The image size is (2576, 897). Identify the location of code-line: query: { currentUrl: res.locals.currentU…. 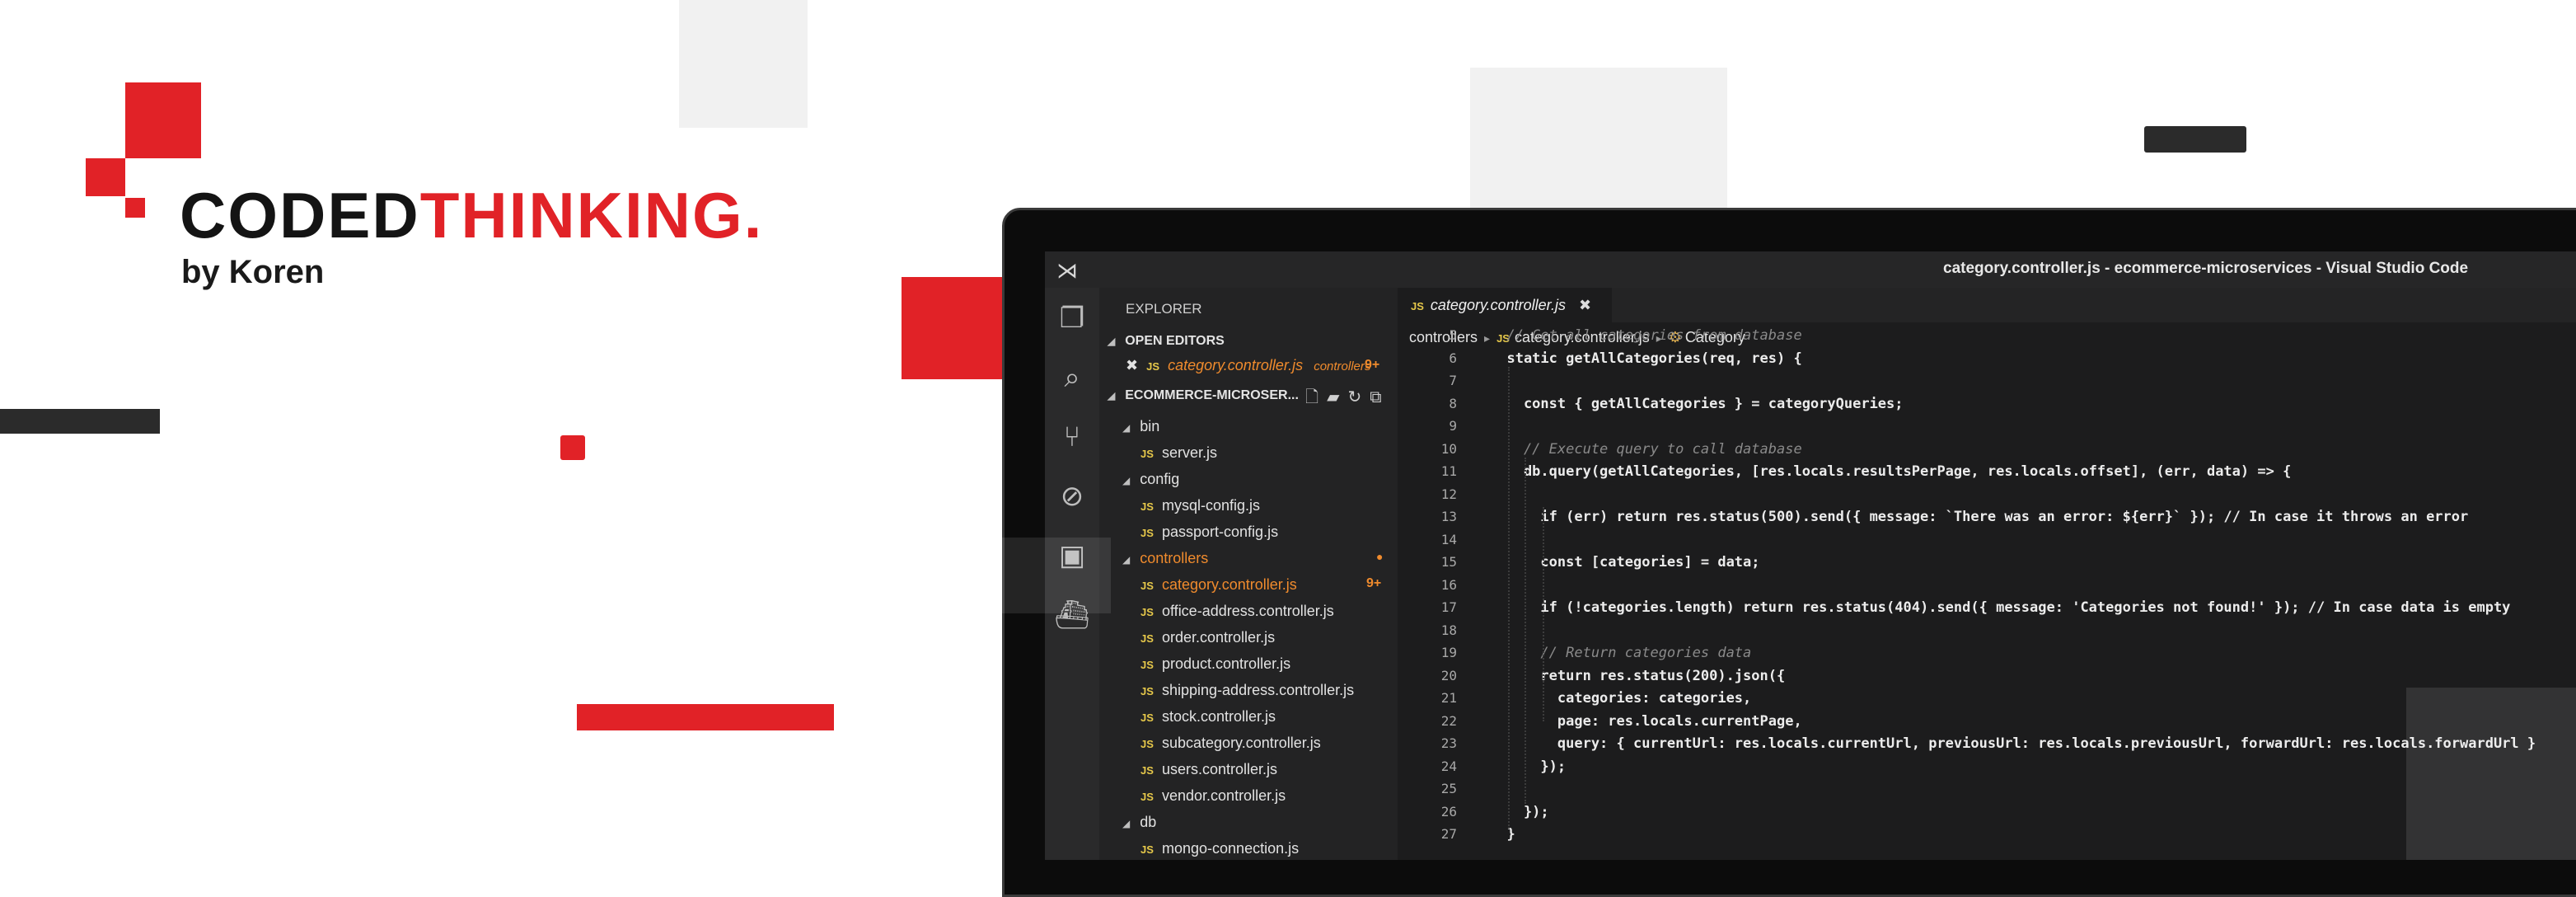
(2013, 743).